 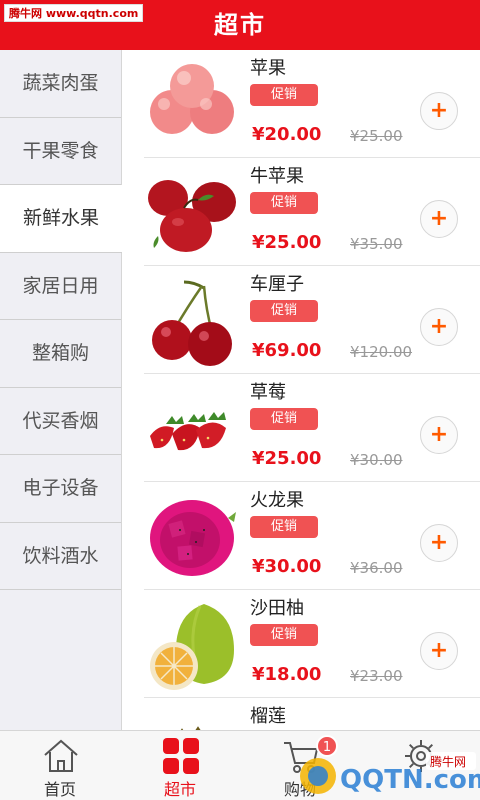 What do you see at coordinates (376, 568) in the screenshot?
I see `original-price: ¥36.00` at bounding box center [376, 568].